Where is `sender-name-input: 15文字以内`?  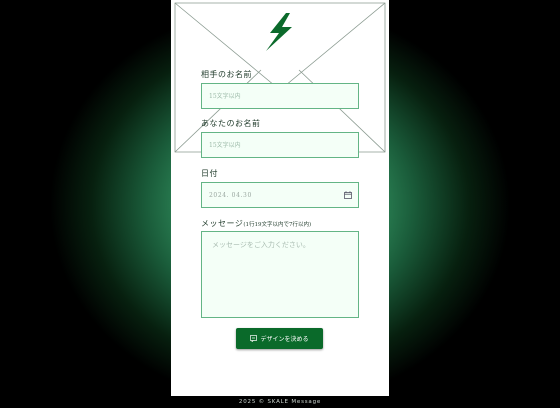
sender-name-input: 15文字以内 is located at coordinates (280, 145).